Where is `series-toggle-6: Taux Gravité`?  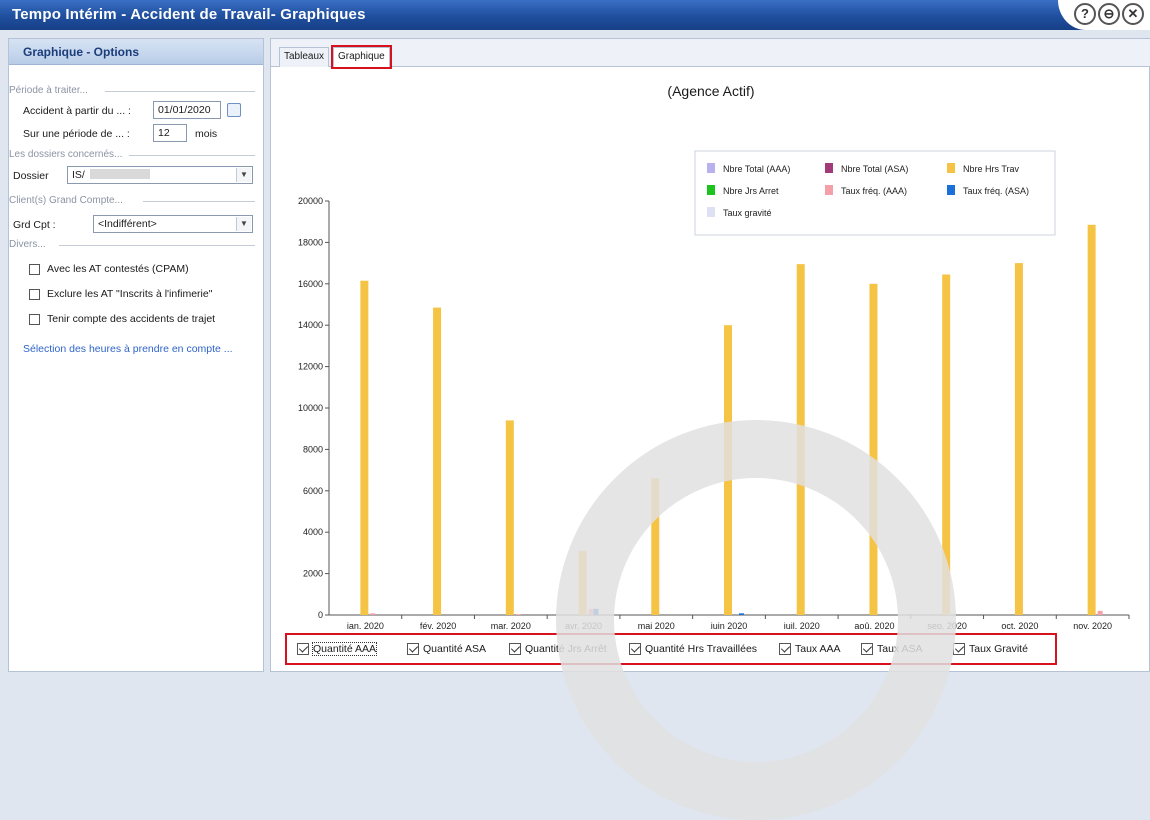
series-toggle-6: Taux Gravité is located at coordinates (990, 649).